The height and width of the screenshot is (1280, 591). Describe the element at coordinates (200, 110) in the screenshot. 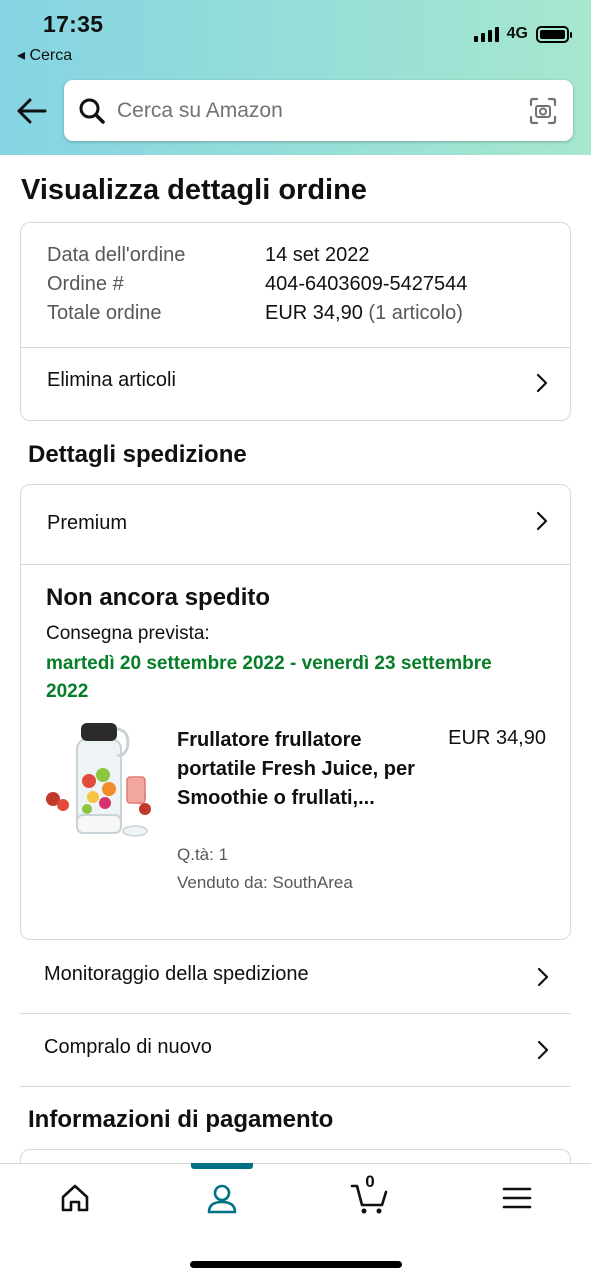

I see `search-placeholder: Cerca su Amazon` at that location.